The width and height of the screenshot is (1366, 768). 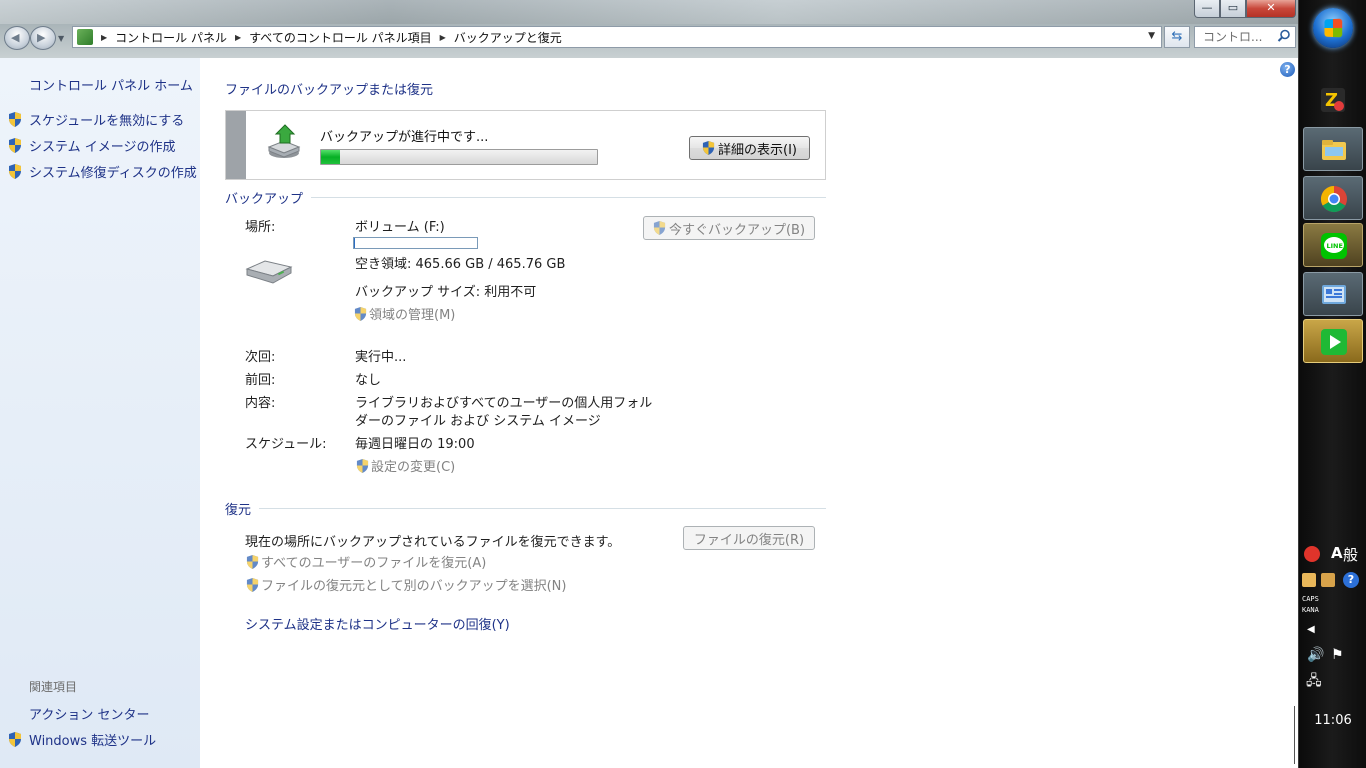 What do you see at coordinates (286, 444) in the screenshot?
I see `schedule-label: スケジュール:` at bounding box center [286, 444].